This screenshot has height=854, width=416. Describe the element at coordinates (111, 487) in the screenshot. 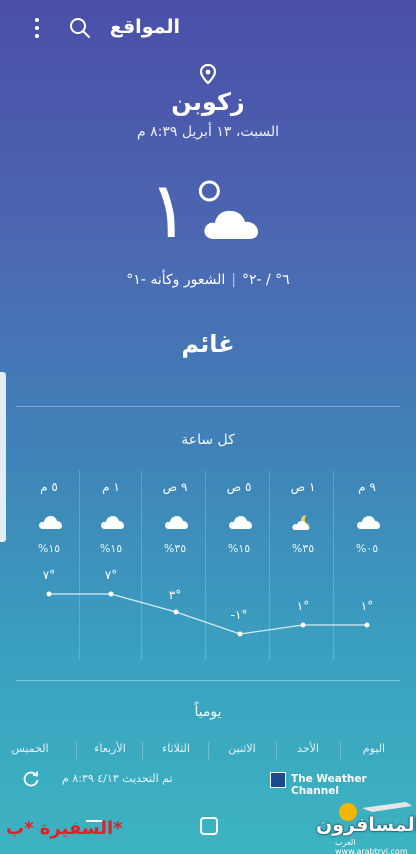

I see `hour-time: ١ م` at that location.